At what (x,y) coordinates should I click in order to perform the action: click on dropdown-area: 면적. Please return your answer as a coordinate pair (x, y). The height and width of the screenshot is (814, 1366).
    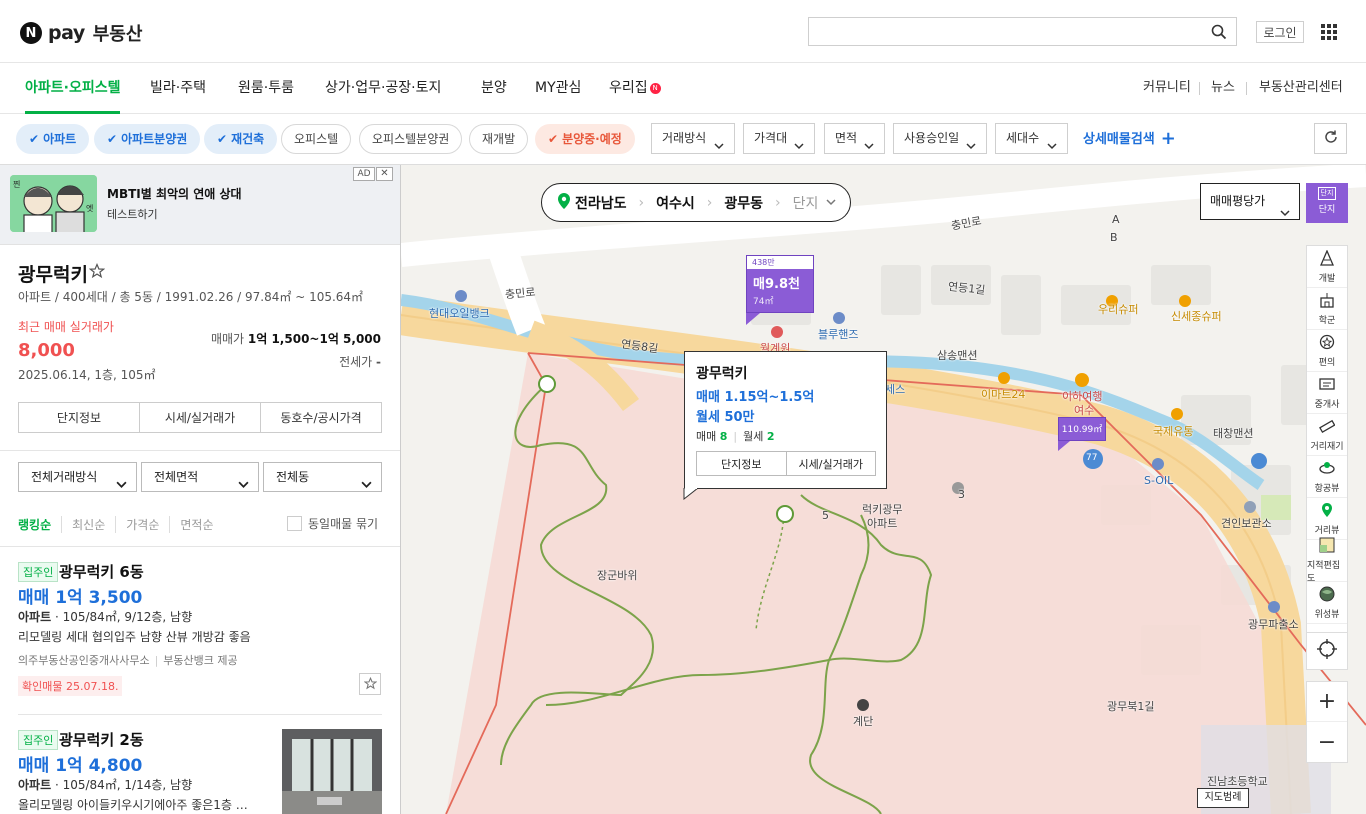
    Looking at the image, I should click on (854, 138).